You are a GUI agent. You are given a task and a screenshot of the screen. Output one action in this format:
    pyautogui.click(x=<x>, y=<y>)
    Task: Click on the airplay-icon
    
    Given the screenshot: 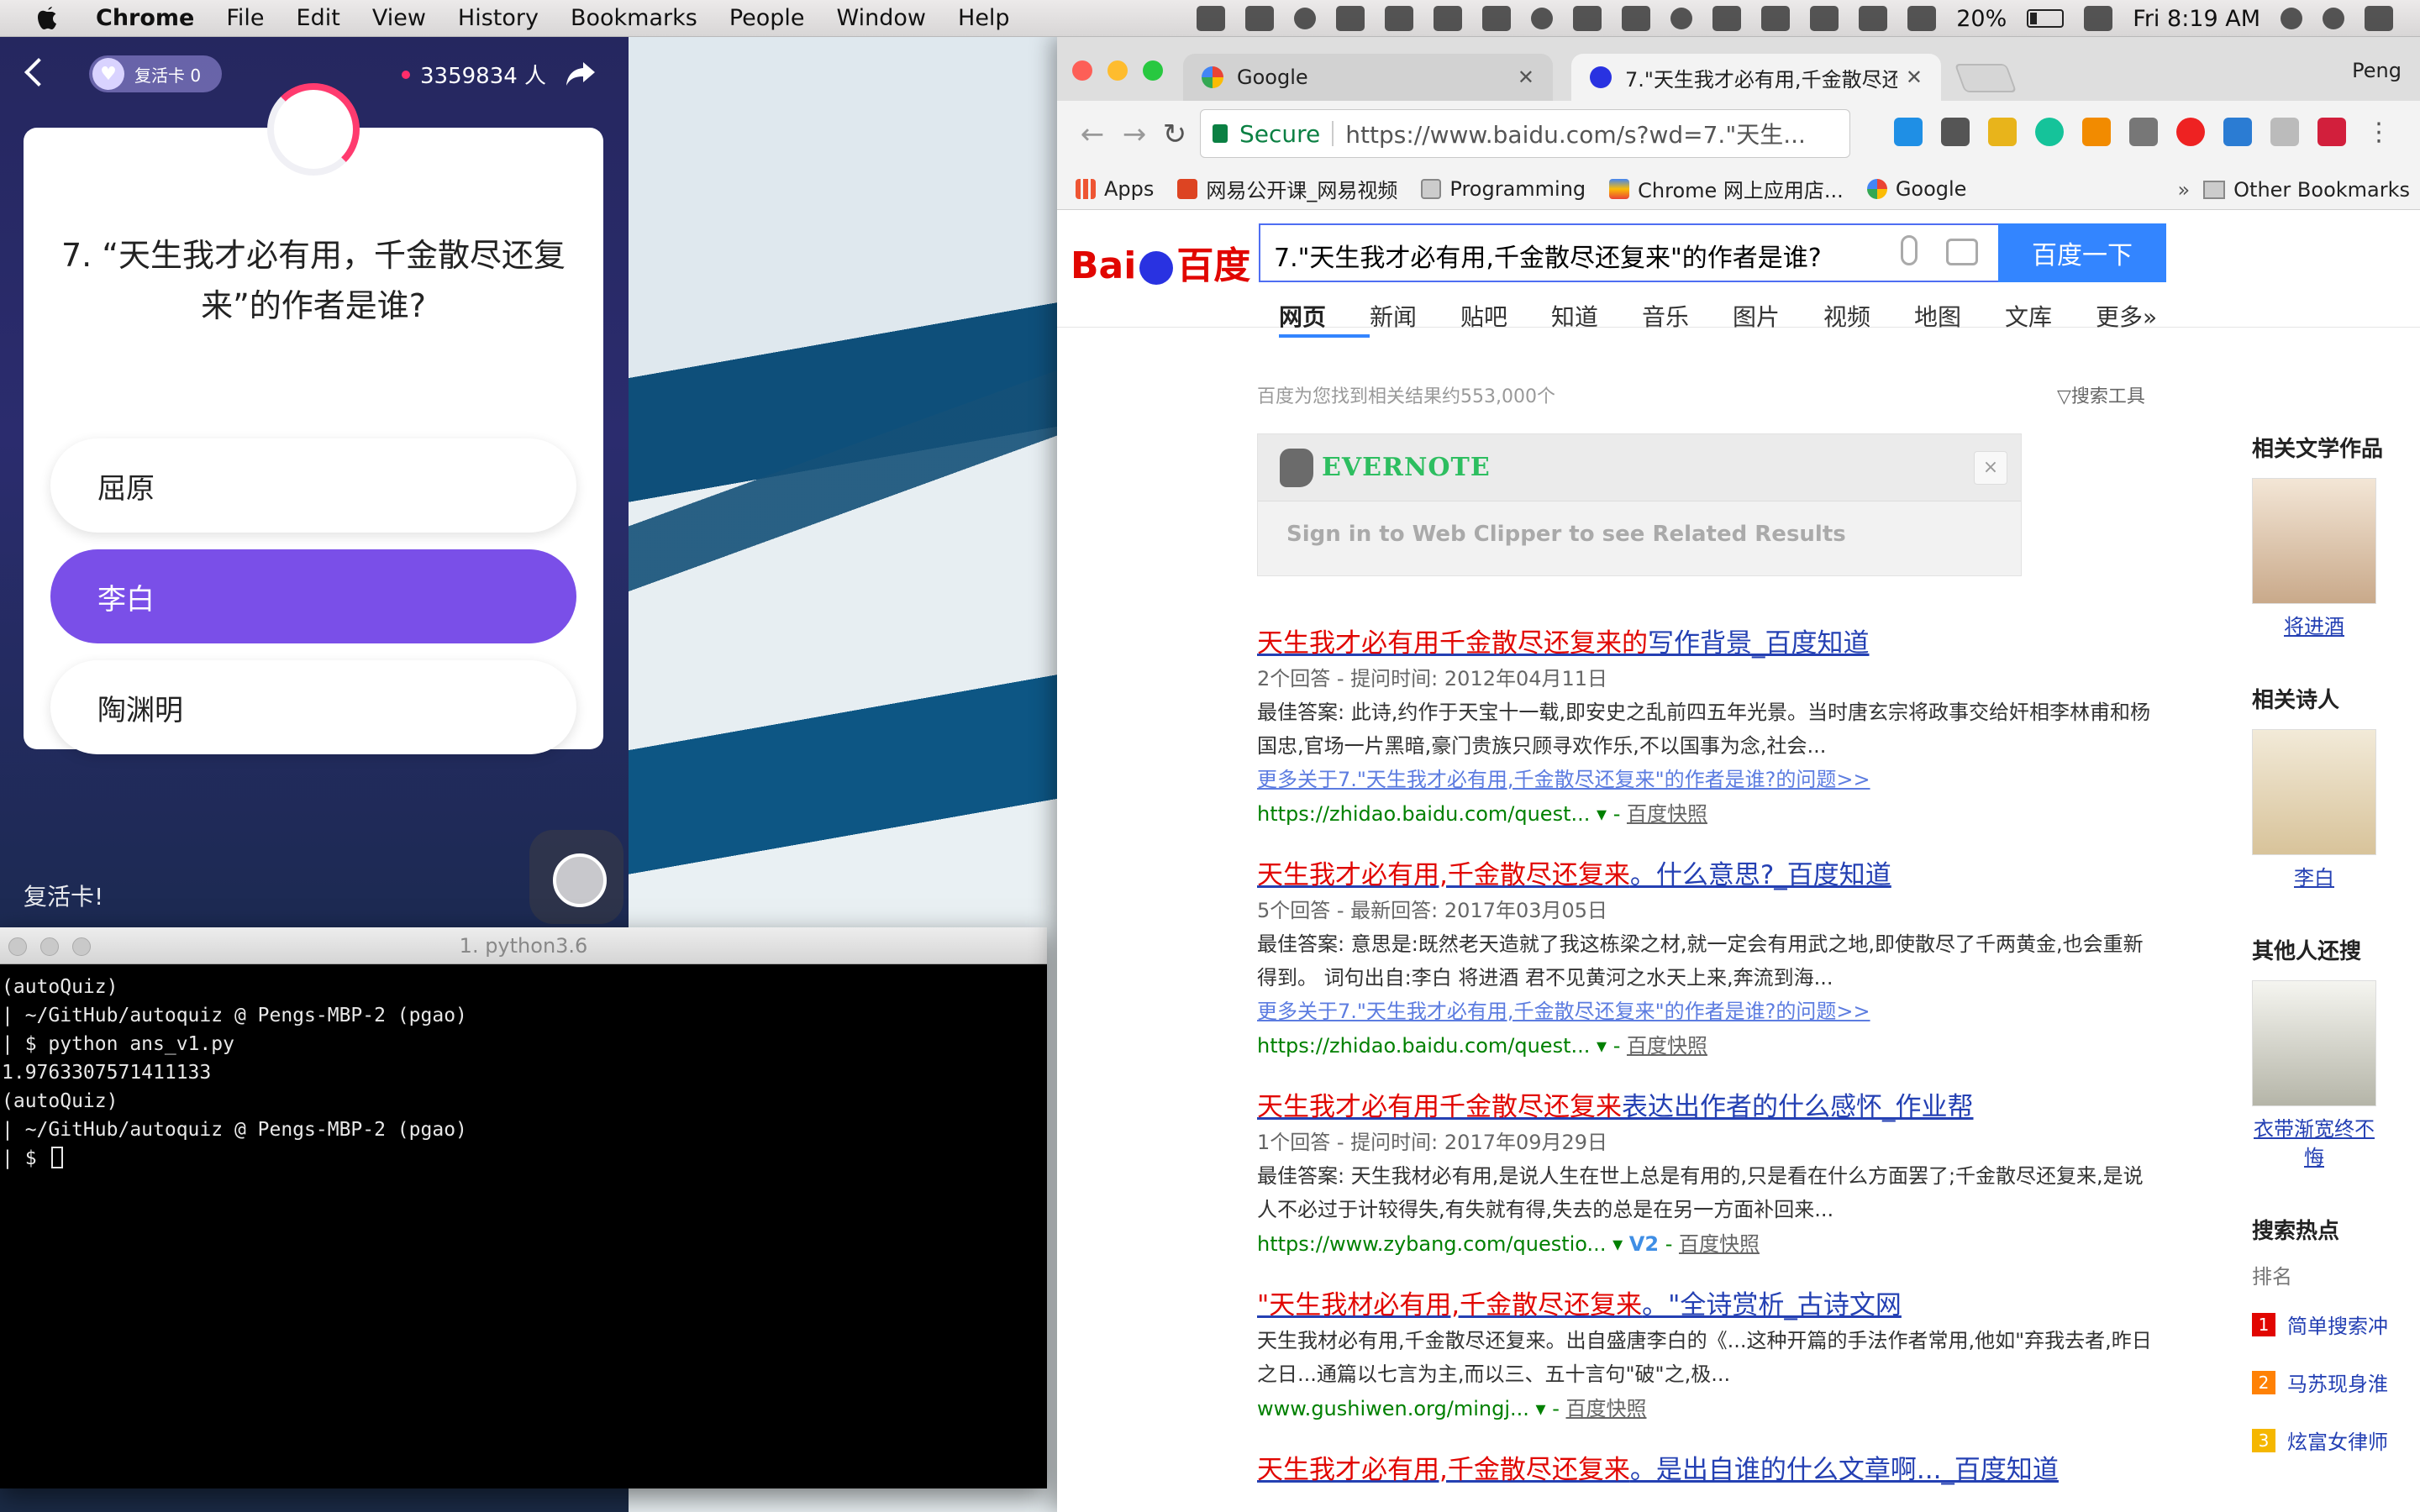 What is the action you would take?
    pyautogui.click(x=1776, y=18)
    